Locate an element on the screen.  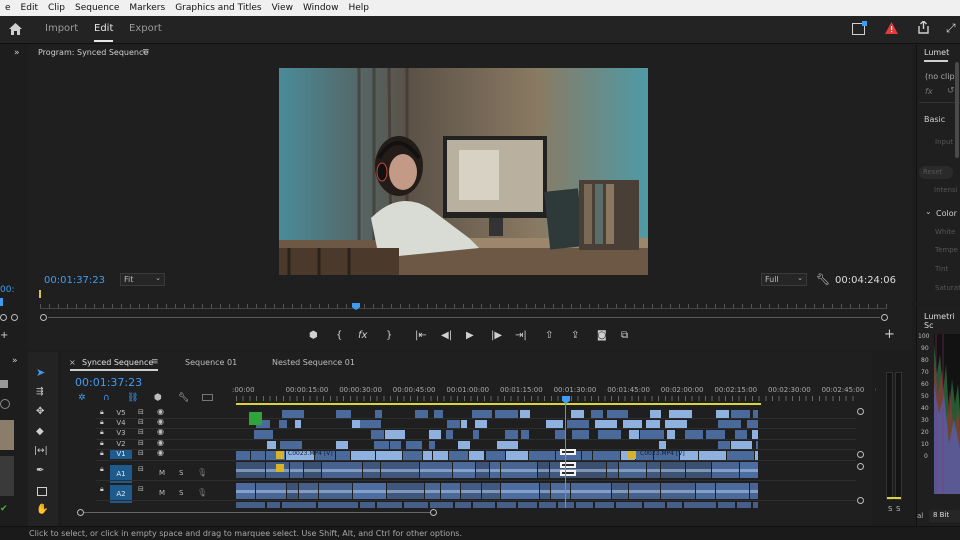
chevron-down-icon: ⌄ is located at coordinates (928, 211).